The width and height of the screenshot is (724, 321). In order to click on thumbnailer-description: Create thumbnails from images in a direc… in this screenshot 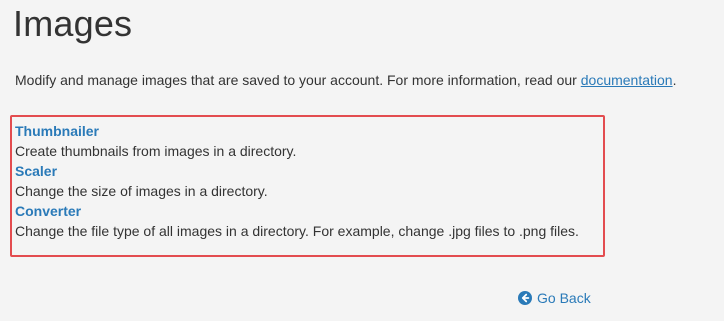, I will do `click(156, 151)`.